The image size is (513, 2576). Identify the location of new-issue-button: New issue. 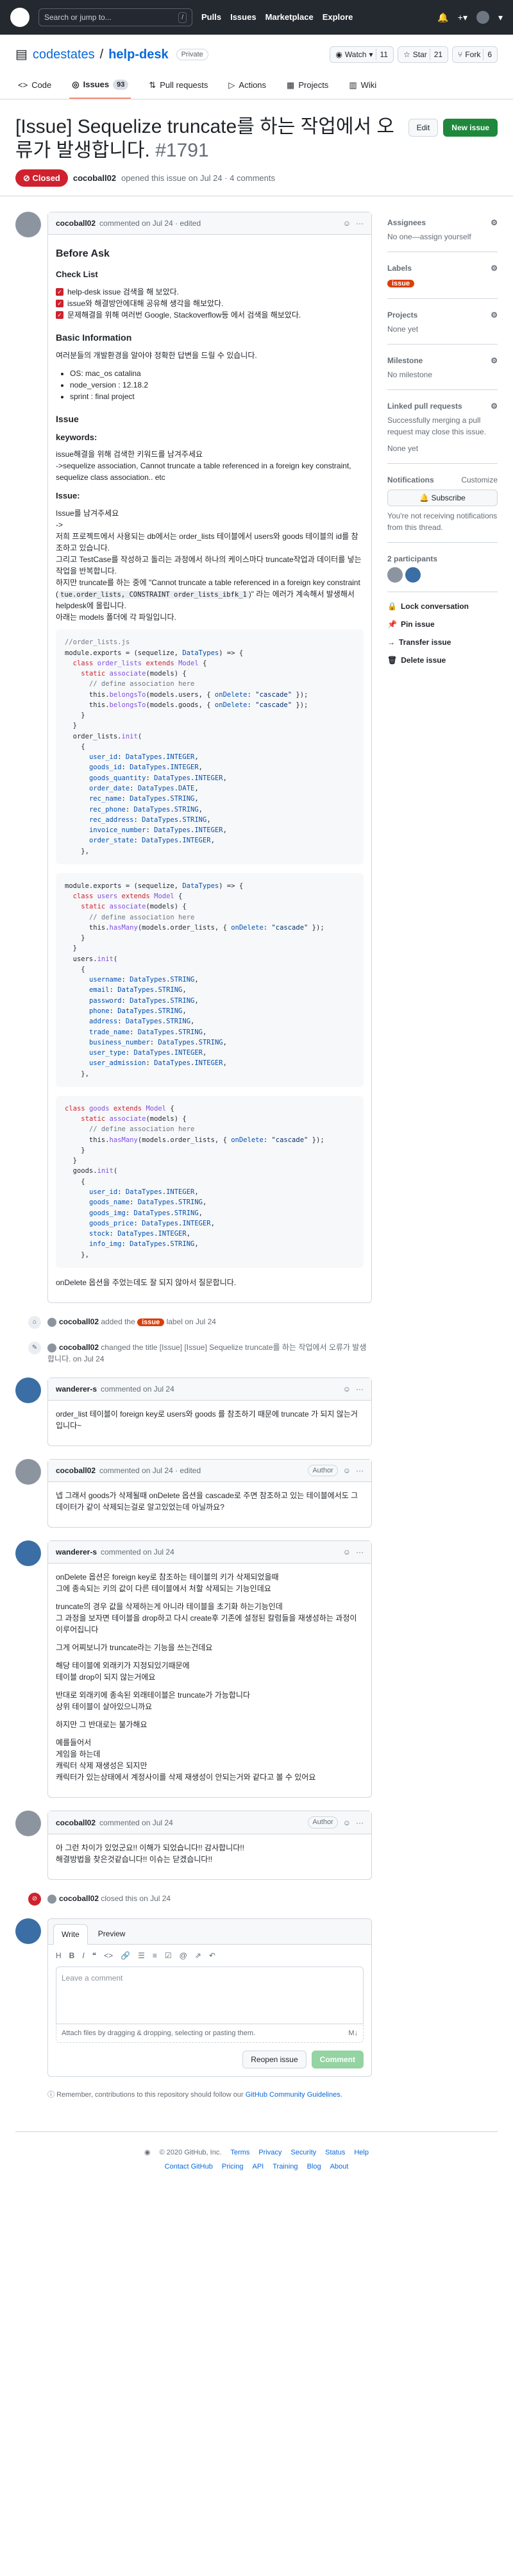
(470, 127).